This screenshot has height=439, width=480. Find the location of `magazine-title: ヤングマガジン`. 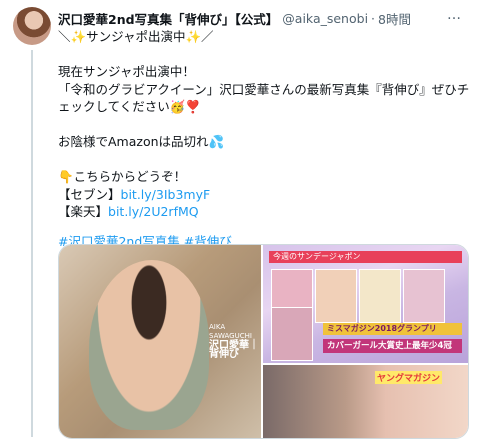

magazine-title: ヤングマガジン is located at coordinates (409, 377).